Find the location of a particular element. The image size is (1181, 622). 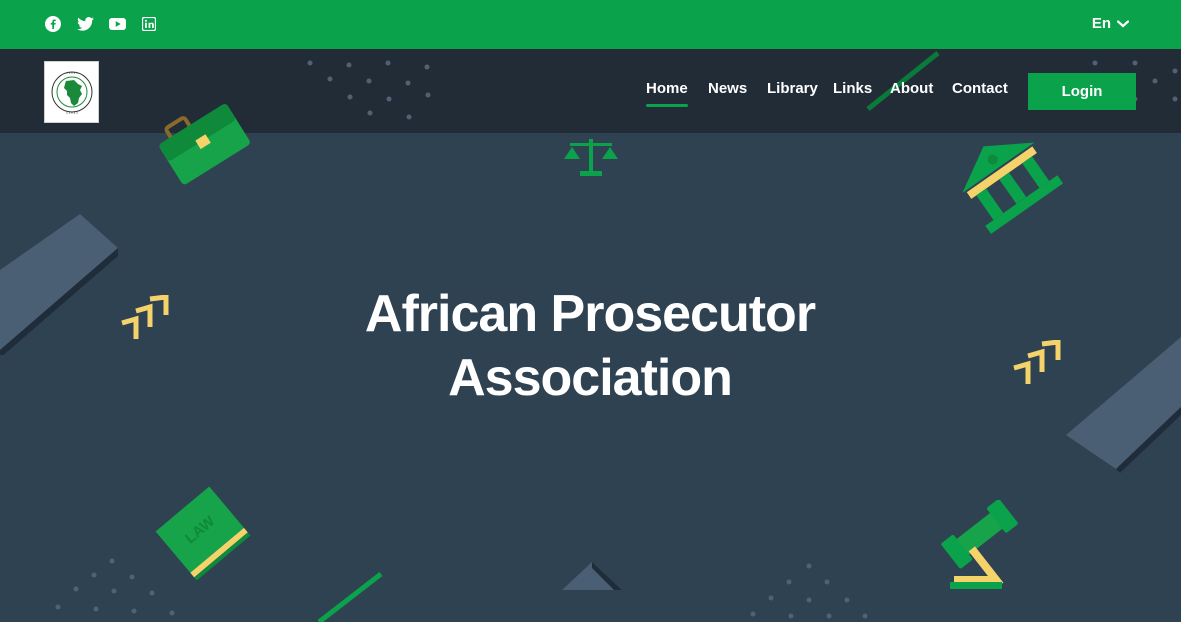

top-bar: En is located at coordinates (590, 24).